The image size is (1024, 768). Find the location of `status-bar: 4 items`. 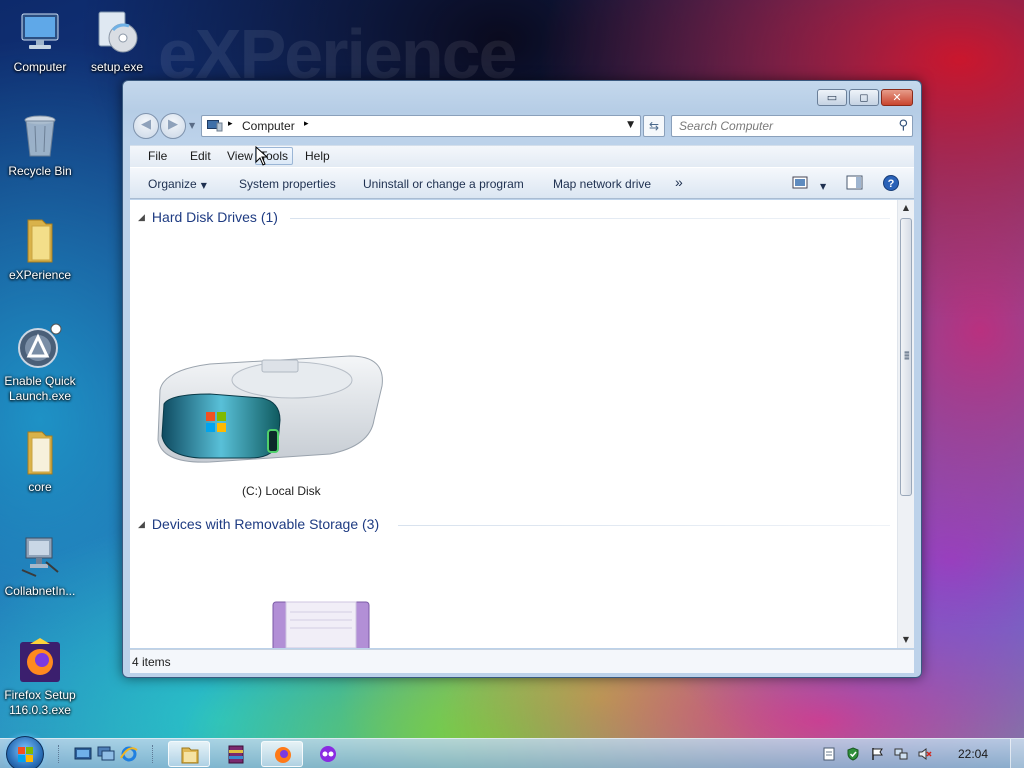

status-bar: 4 items is located at coordinates (522, 661).